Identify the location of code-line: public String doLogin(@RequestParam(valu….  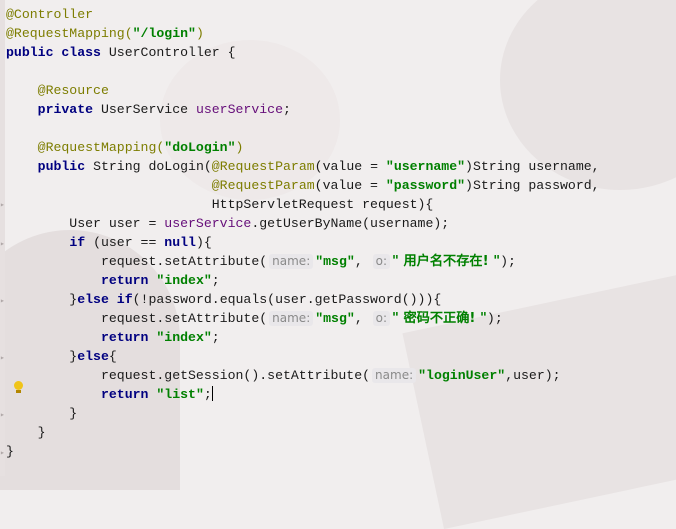
(303, 166).